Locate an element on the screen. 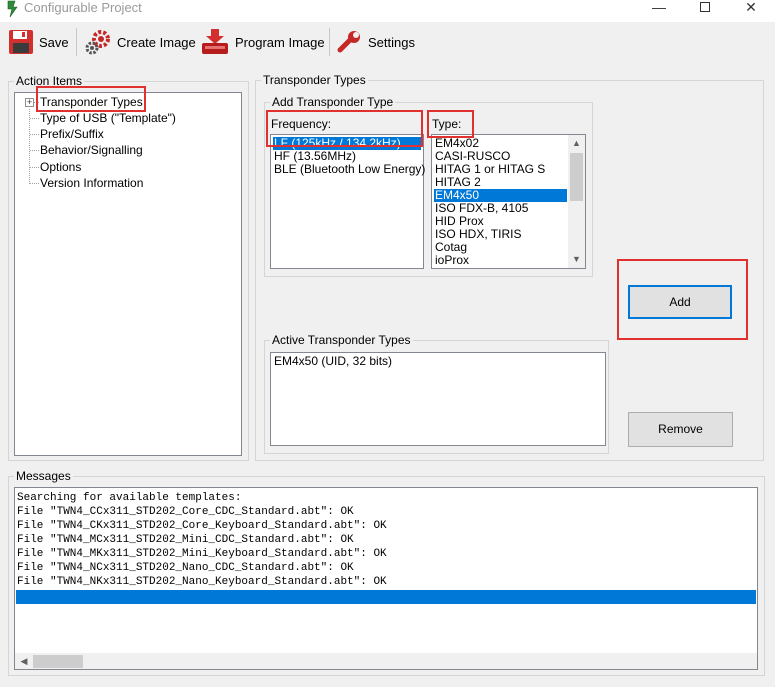  tree-item-transponder-types: Transponder Types is located at coordinates (91, 103).